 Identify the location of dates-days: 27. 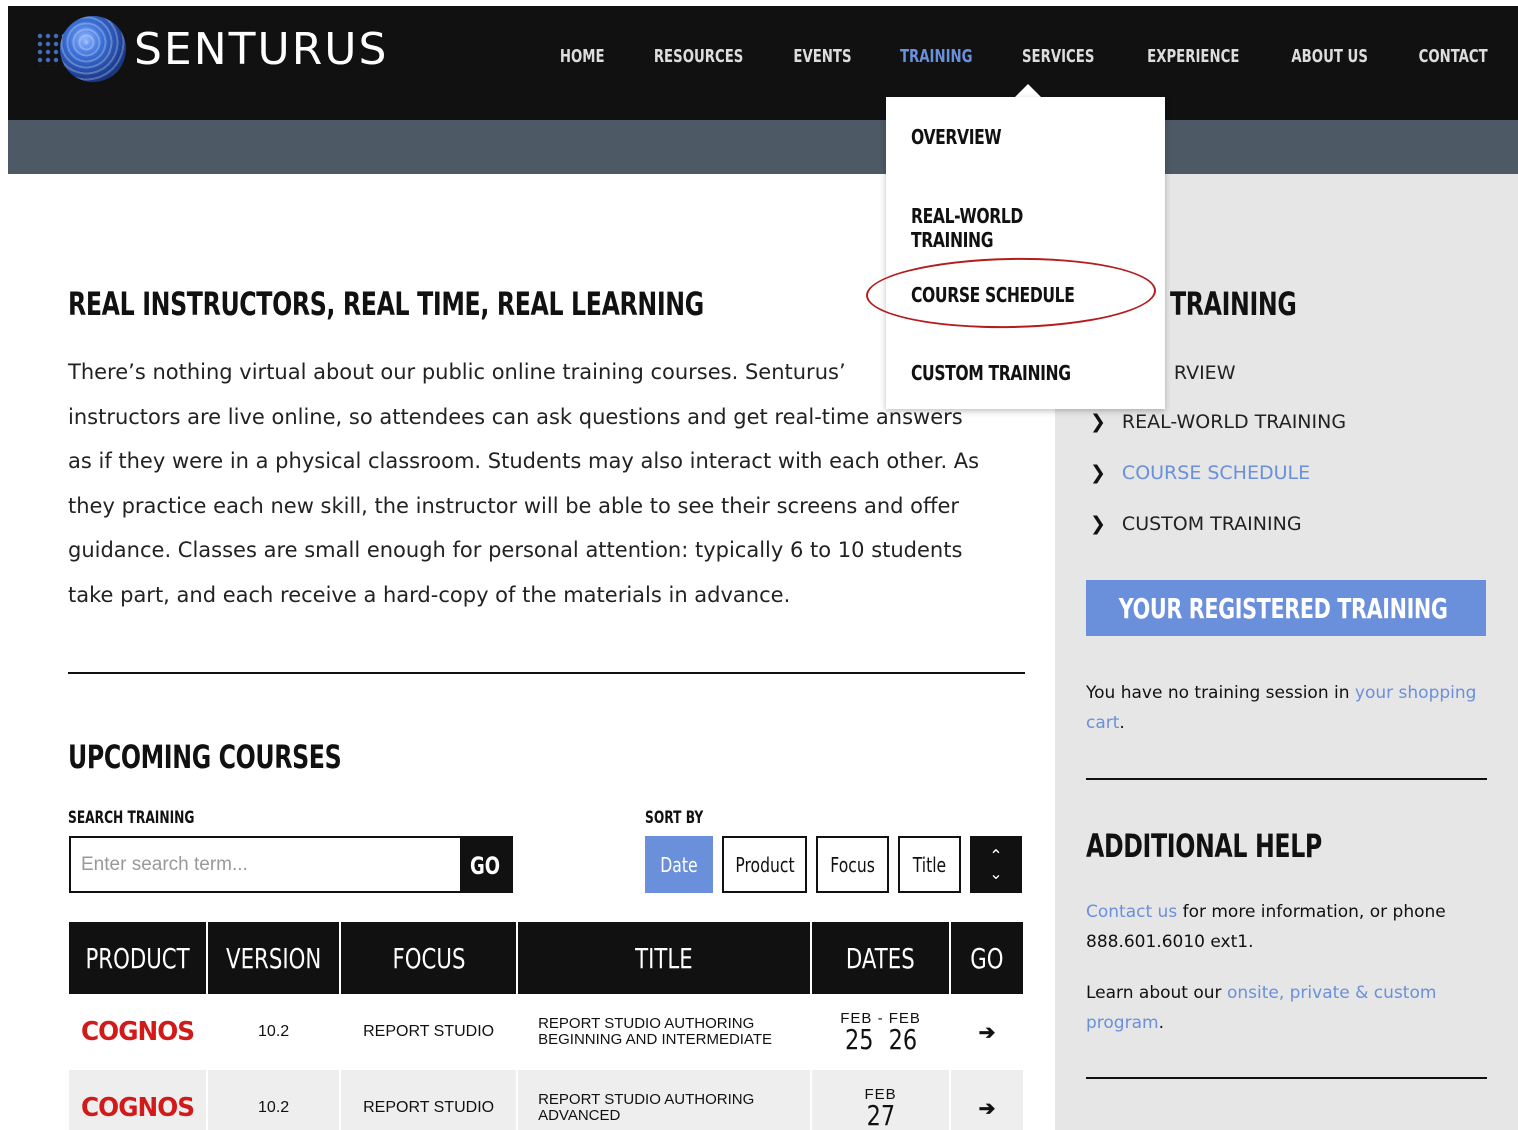
(880, 1114).